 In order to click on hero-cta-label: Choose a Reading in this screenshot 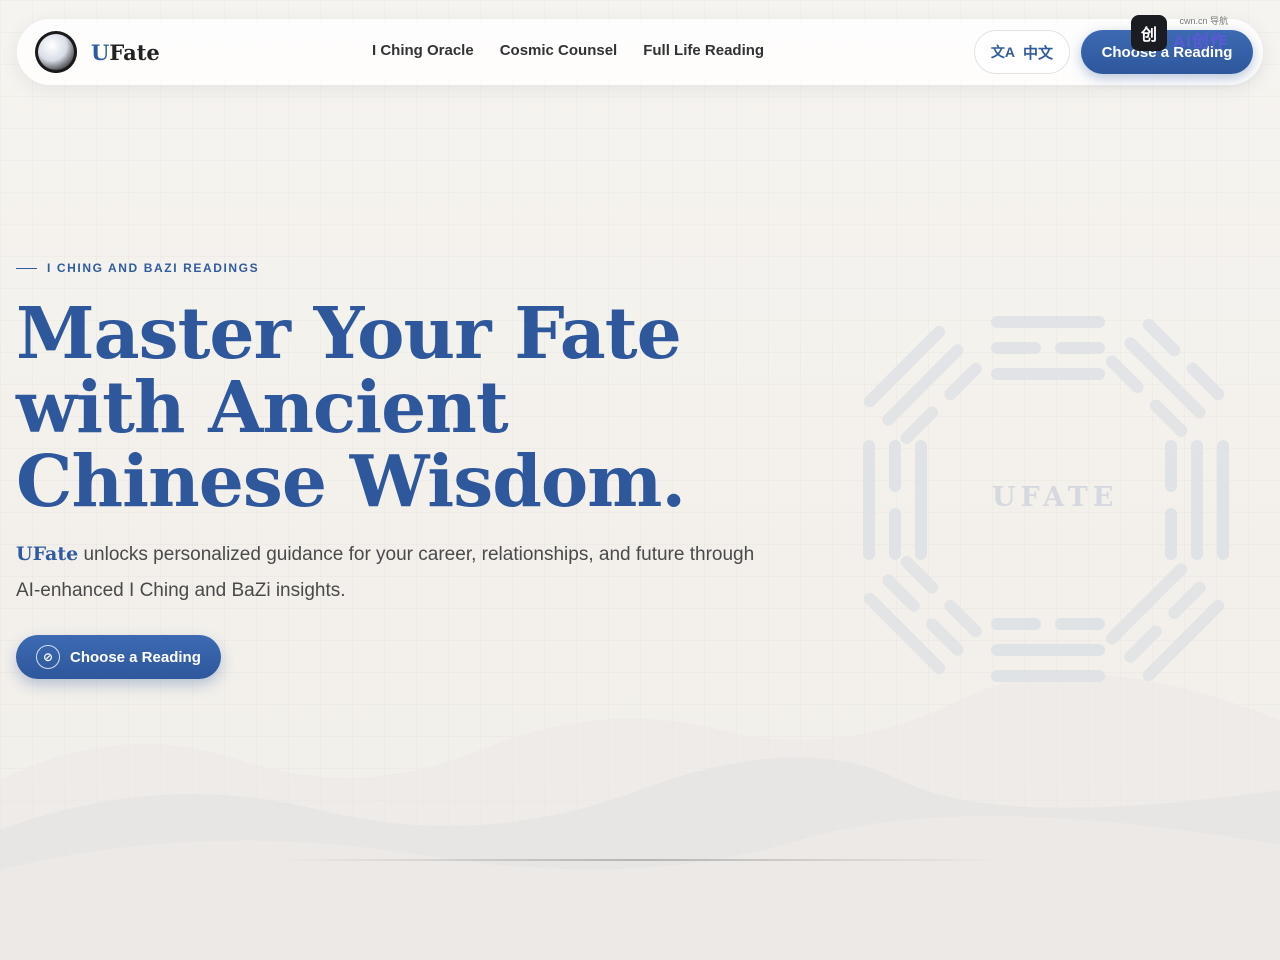, I will do `click(135, 657)`.